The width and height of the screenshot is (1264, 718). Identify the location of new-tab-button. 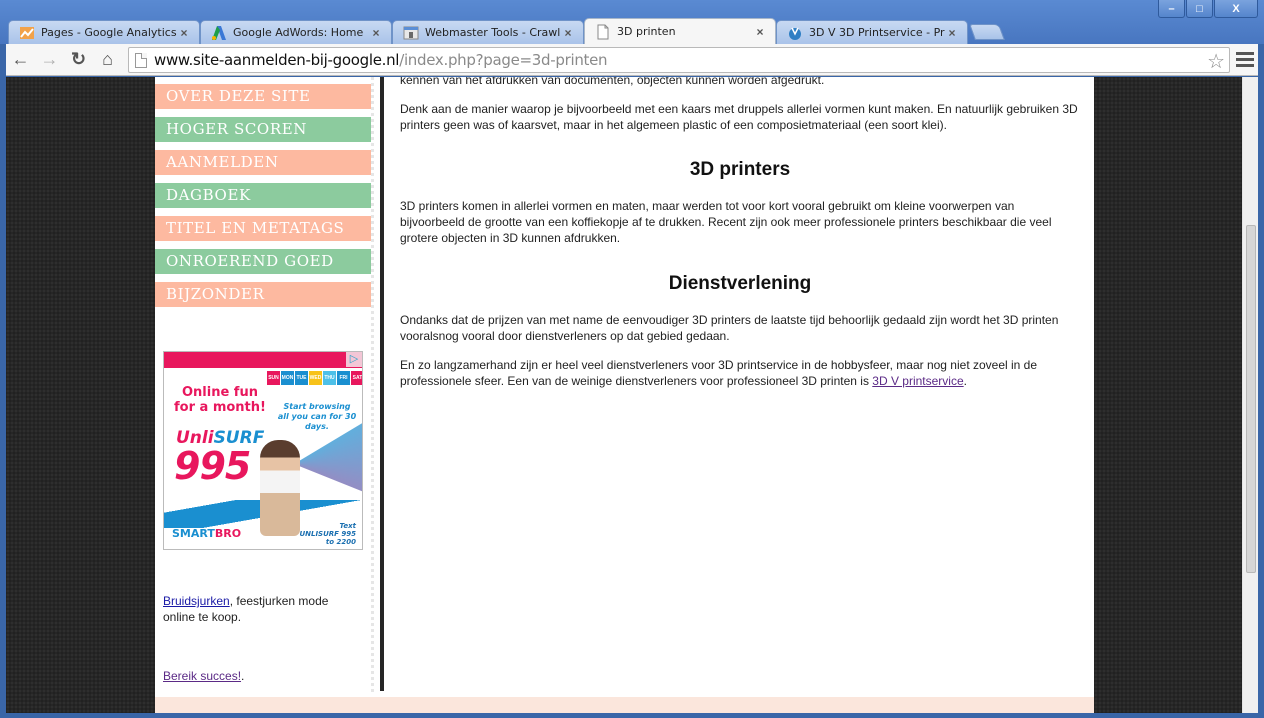
(987, 32).